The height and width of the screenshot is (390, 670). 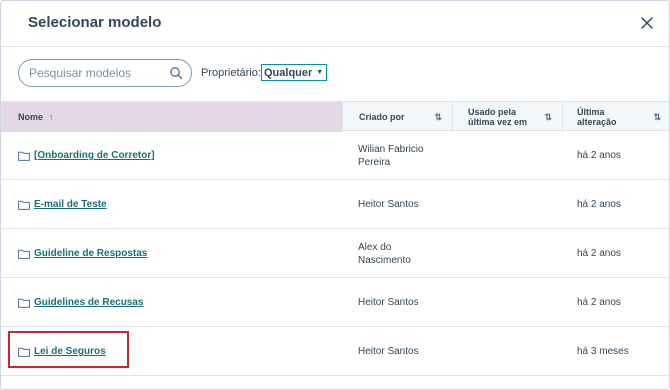 What do you see at coordinates (90, 253) in the screenshot?
I see `template-link: Guideline de Respostas` at bounding box center [90, 253].